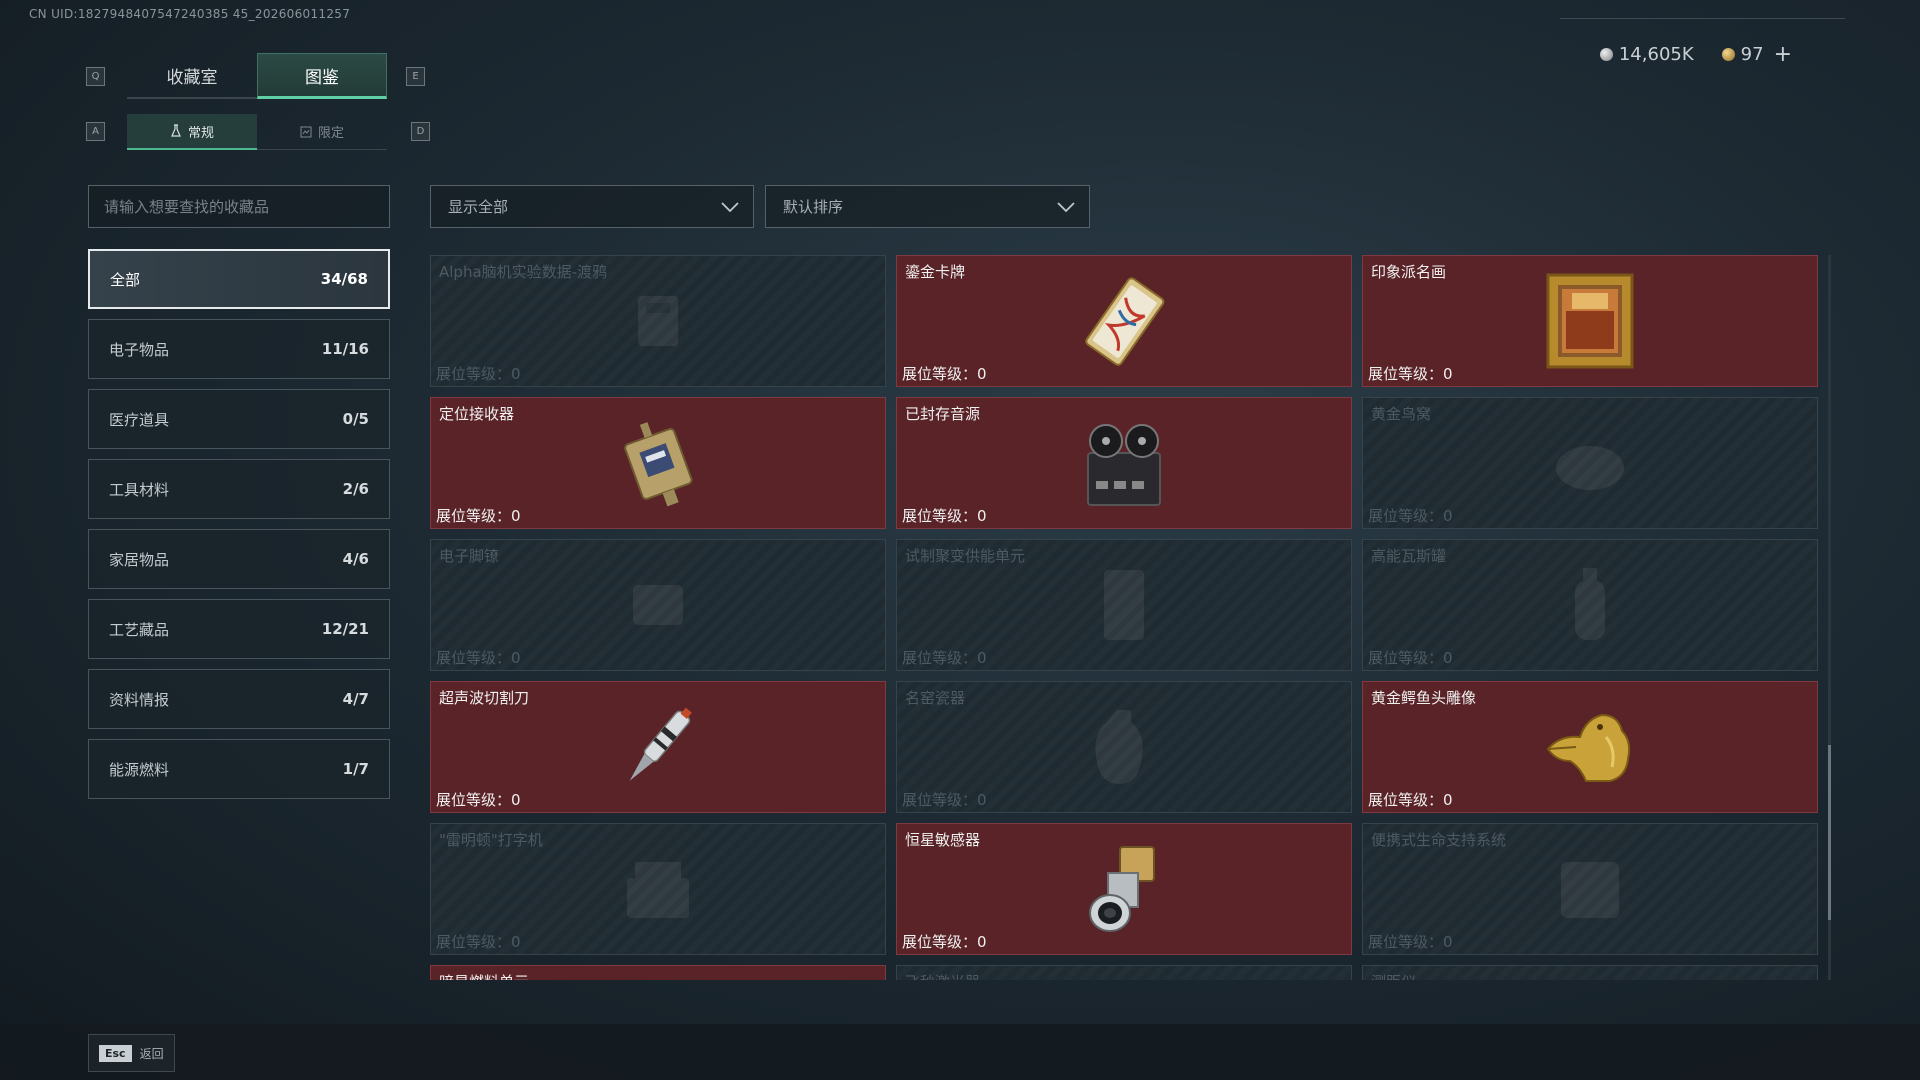 The width and height of the screenshot is (1920, 1080). Describe the element at coordinates (935, 272) in the screenshot. I see `card-name: 鎏金卡牌` at that location.